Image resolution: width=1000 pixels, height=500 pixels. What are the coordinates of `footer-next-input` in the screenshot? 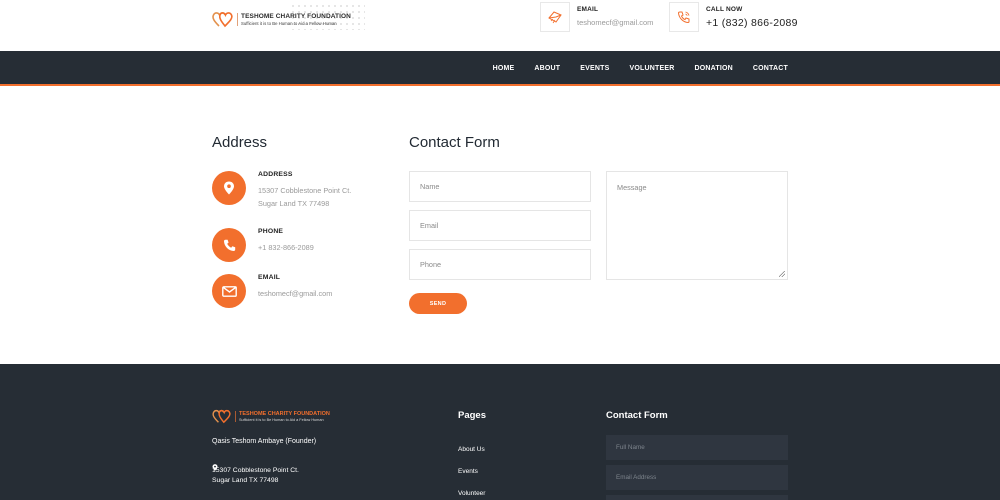 It's located at (697, 497).